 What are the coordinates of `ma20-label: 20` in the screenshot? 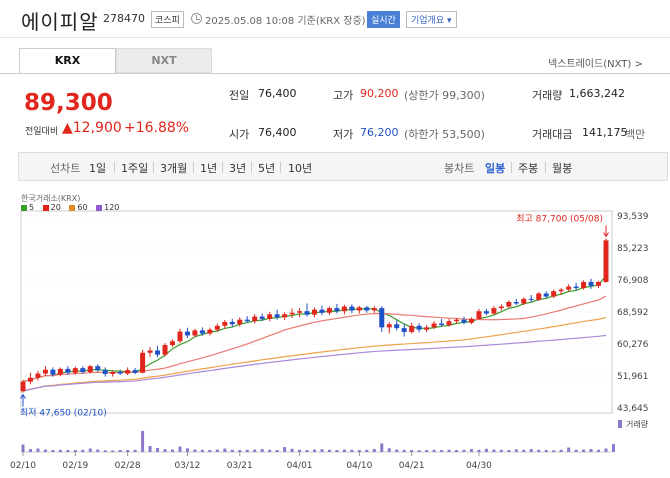 It's located at (55, 207).